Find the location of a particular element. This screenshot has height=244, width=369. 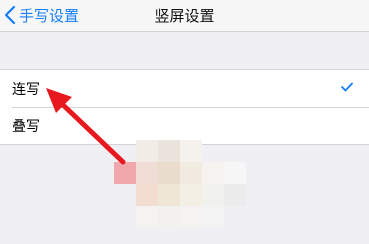

annotation-arrow is located at coordinates (86, 126).